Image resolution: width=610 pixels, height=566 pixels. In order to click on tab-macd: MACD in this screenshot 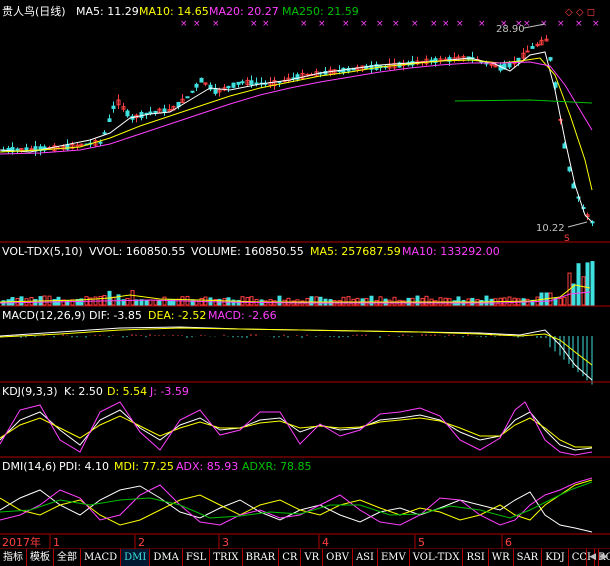, I will do `click(101, 557)`.